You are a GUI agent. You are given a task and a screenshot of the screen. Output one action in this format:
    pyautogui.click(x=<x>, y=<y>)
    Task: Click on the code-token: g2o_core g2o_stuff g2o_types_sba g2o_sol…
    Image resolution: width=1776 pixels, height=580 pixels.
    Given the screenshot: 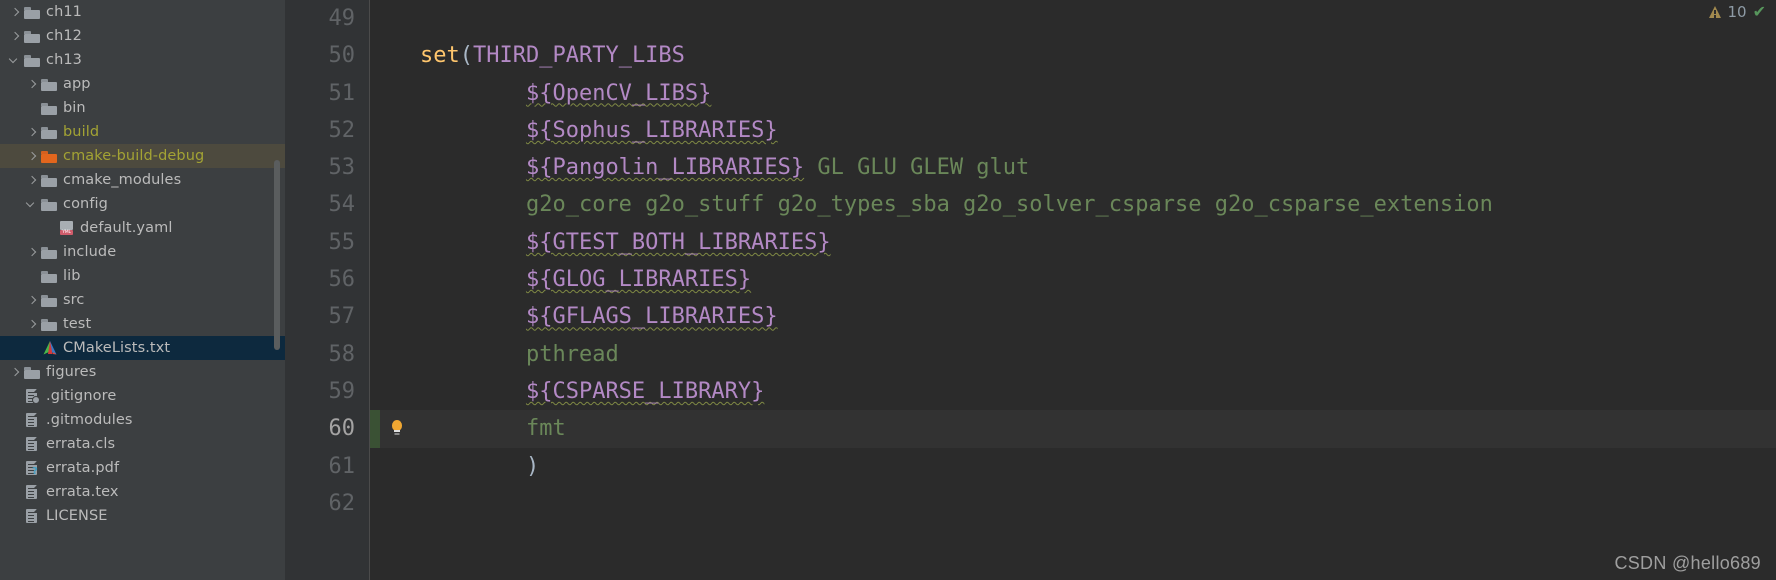 What is the action you would take?
    pyautogui.click(x=1009, y=205)
    